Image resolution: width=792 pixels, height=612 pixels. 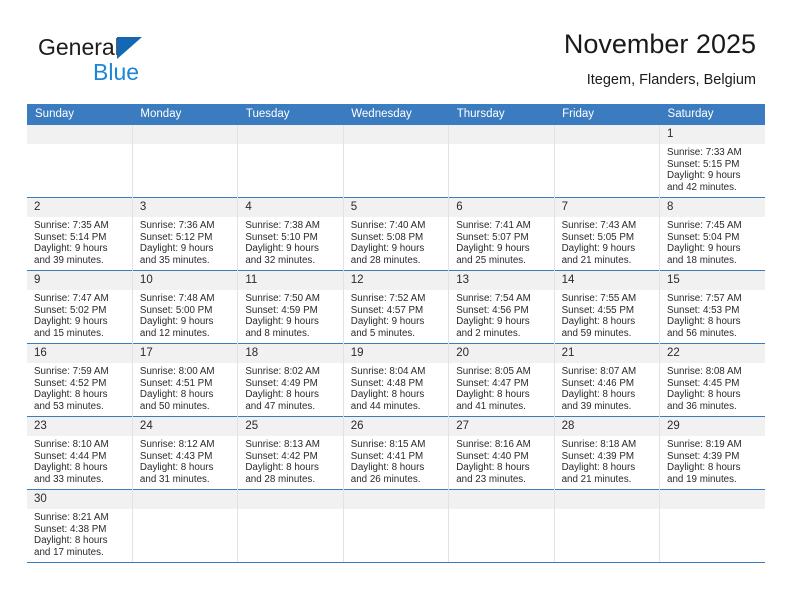 I want to click on sunset-text: Sunset: 5:05 PM, so click(x=598, y=237).